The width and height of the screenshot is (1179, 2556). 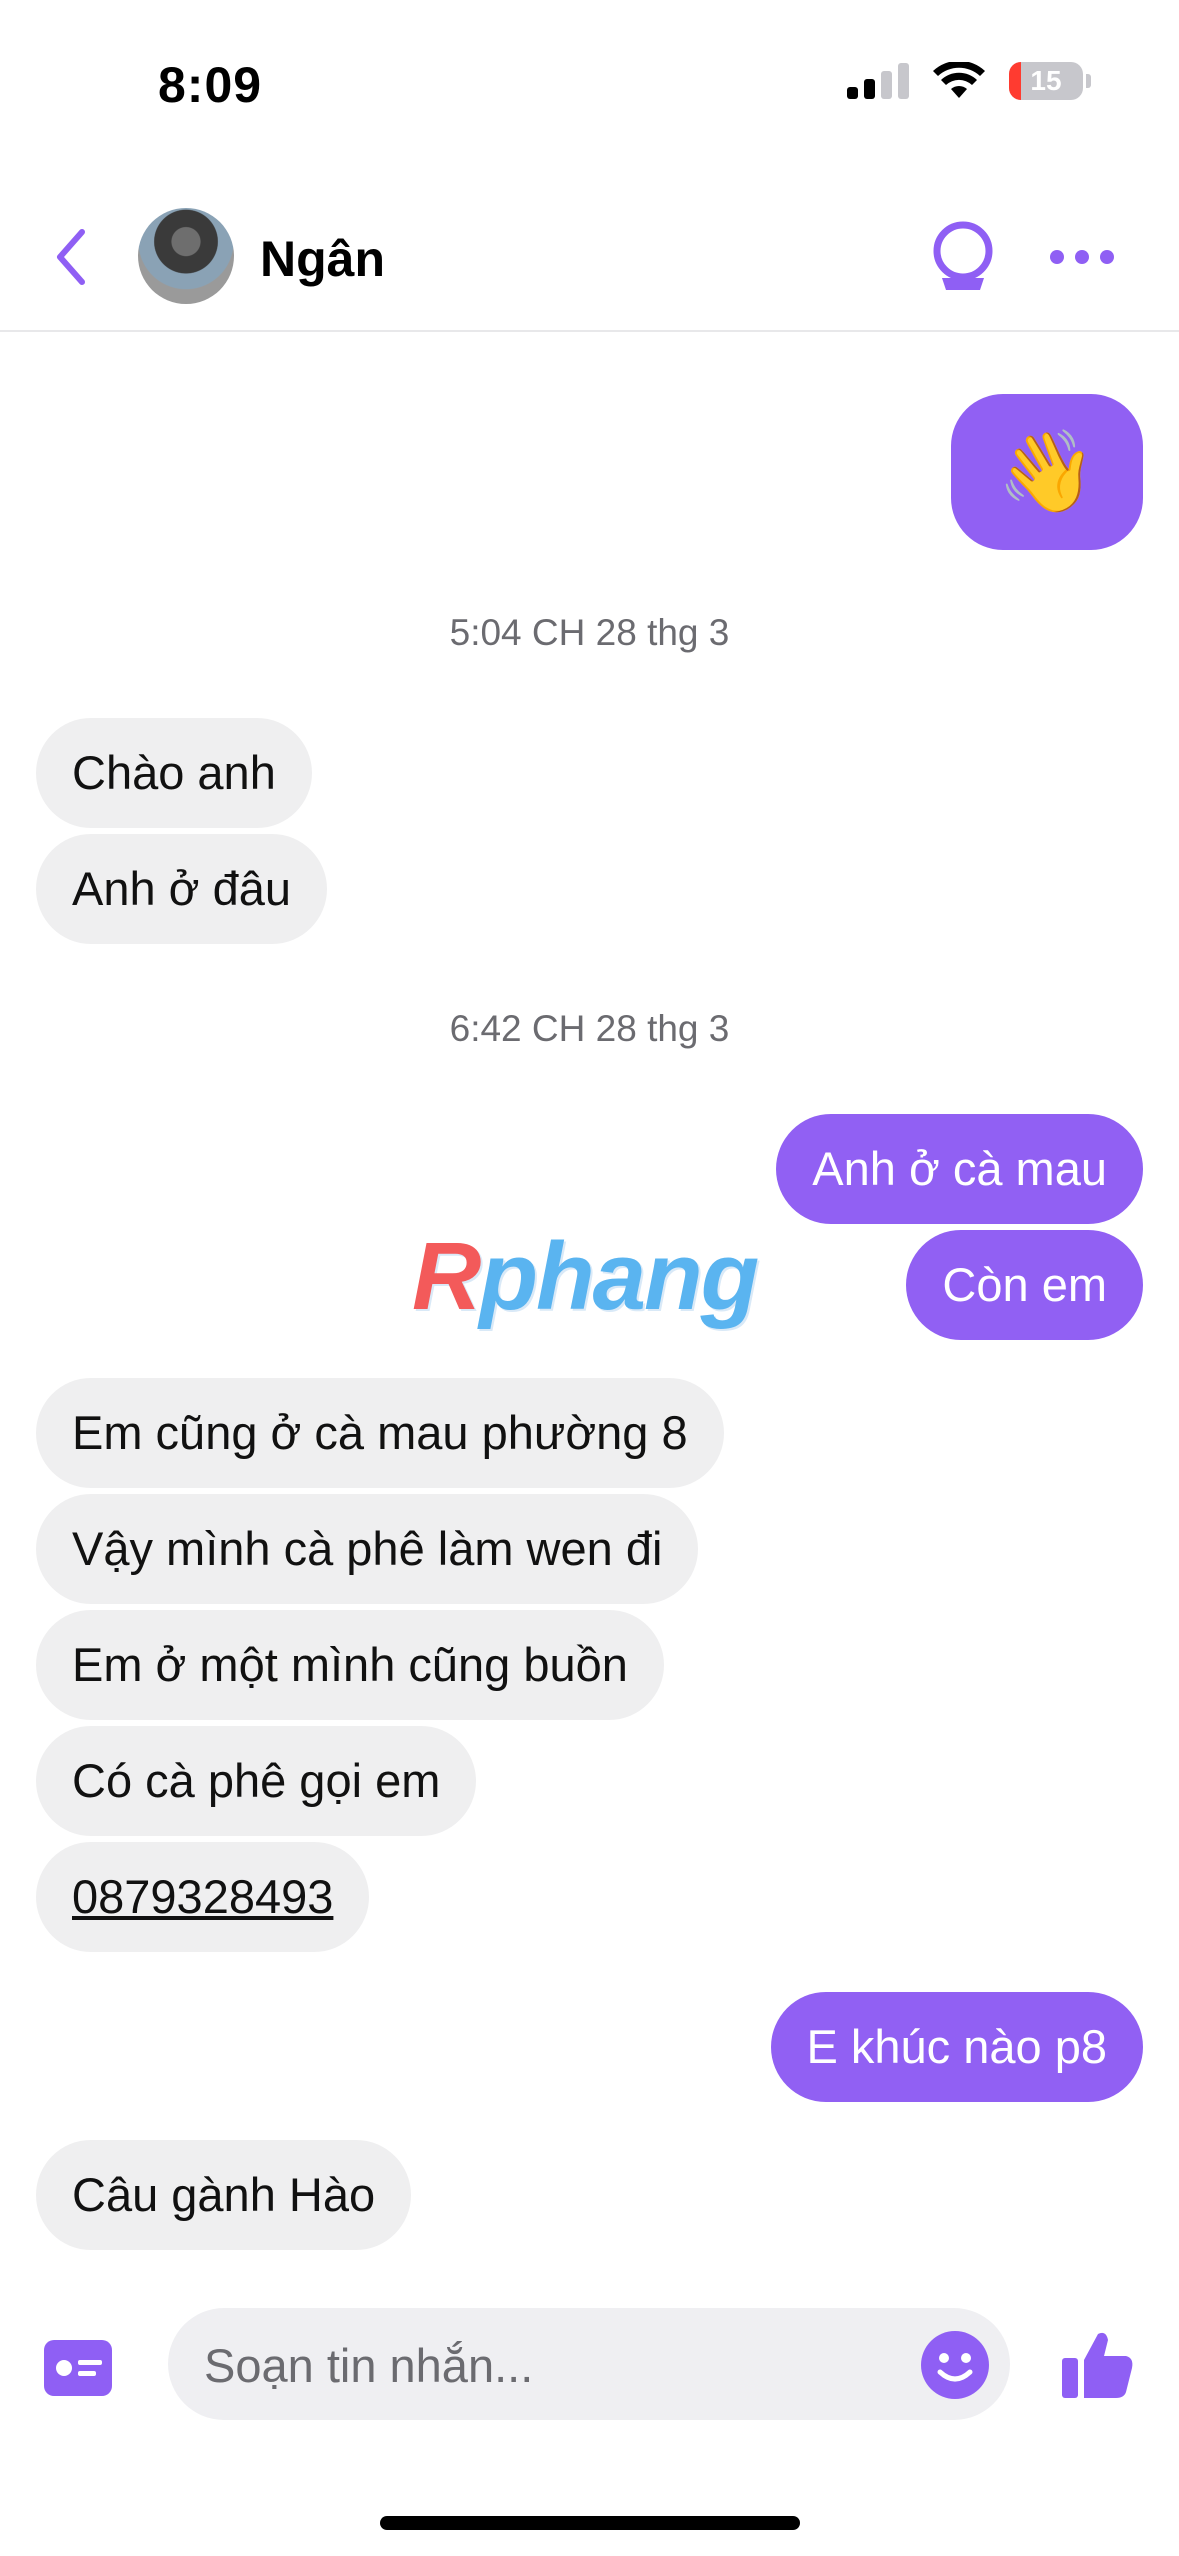 What do you see at coordinates (224, 2195) in the screenshot?
I see `message-bubble-incoming: Câu gành Hào` at bounding box center [224, 2195].